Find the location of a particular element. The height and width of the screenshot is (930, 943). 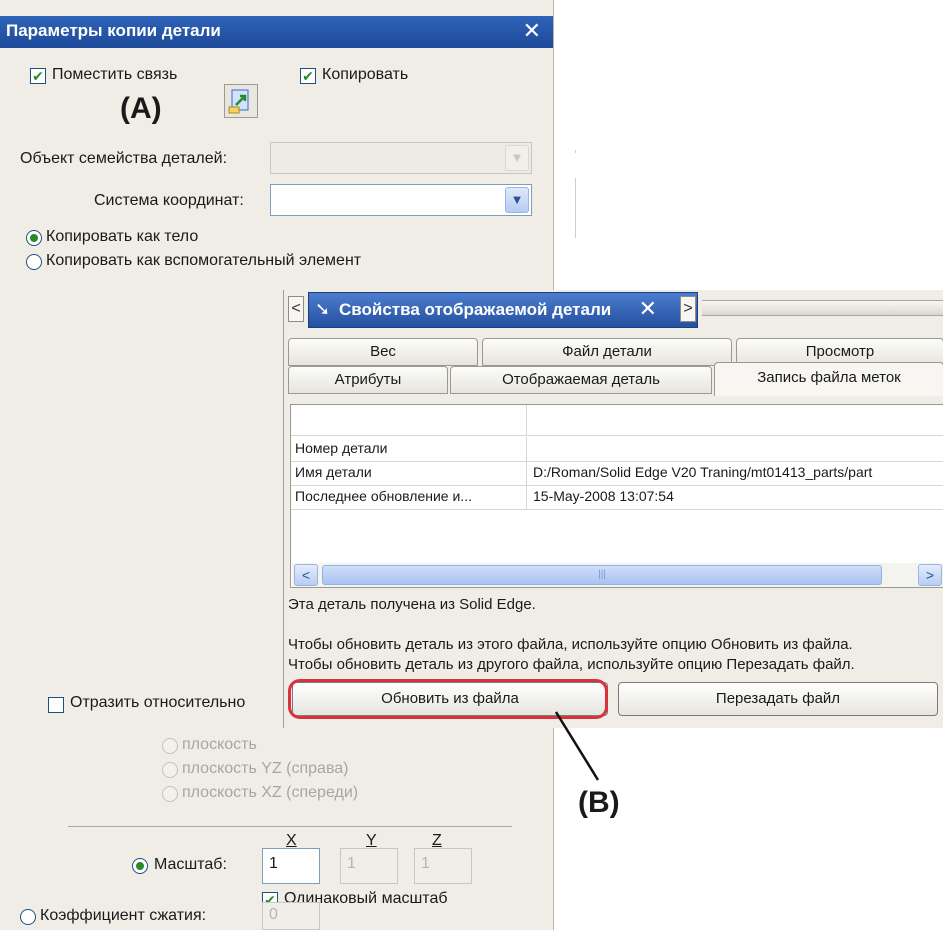

properties-title-bar: < ➘ Свойства отображаемой детали ✕ > is located at coordinates (613, 310).